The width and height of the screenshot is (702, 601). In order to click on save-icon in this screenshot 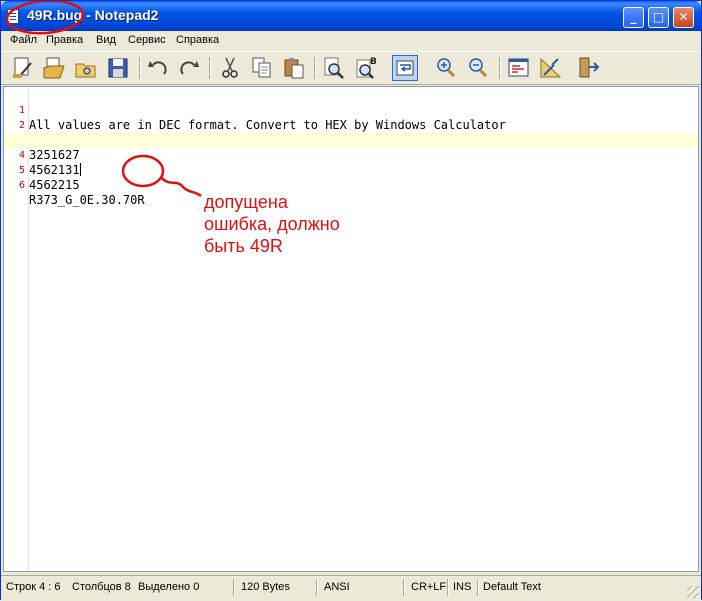, I will do `click(118, 68)`.